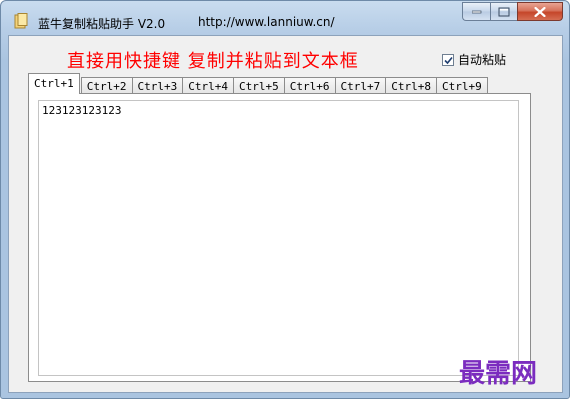 Image resolution: width=572 pixels, height=401 pixels. What do you see at coordinates (21, 21) in the screenshot?
I see `app-icon` at bounding box center [21, 21].